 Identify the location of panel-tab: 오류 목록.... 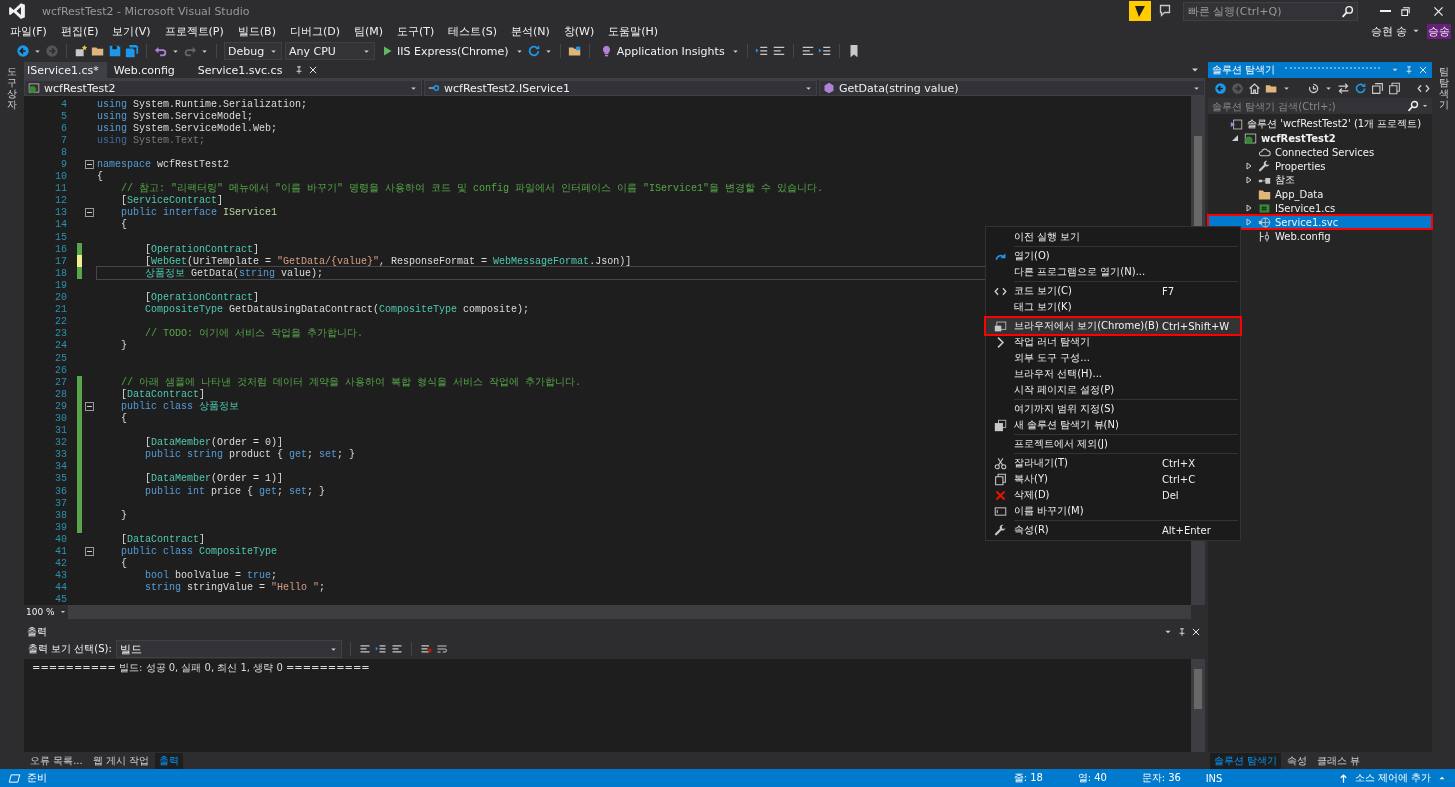
(56, 760).